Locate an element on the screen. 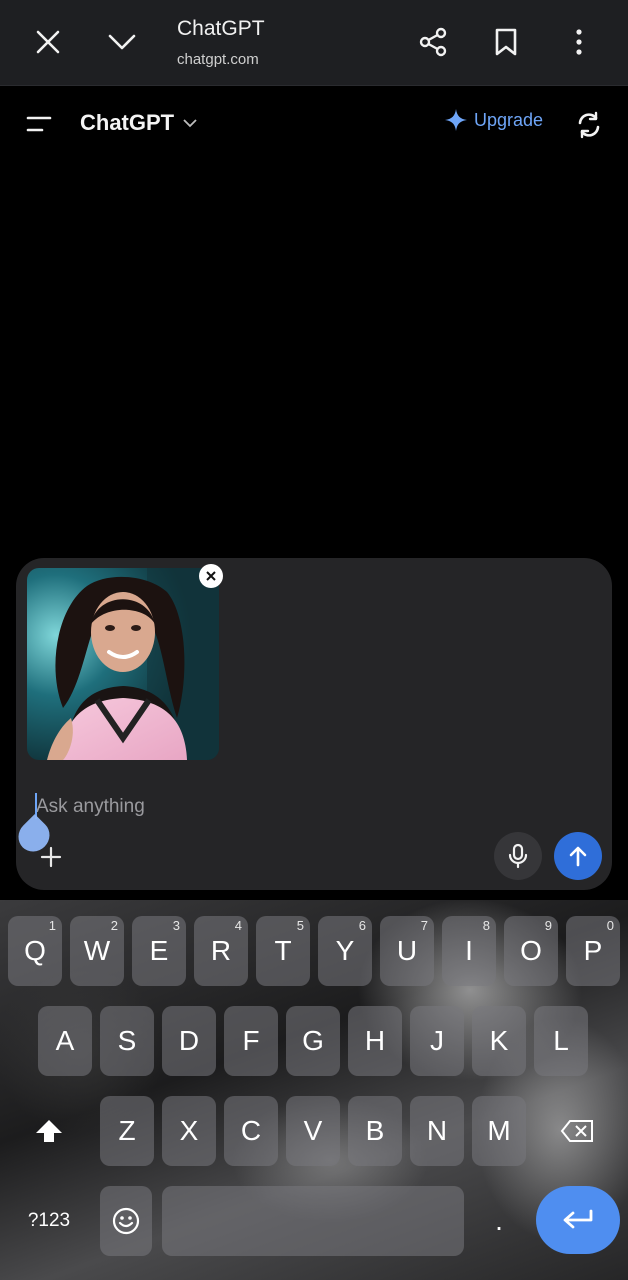 The image size is (628, 1280). key-number-hint: 9 is located at coordinates (548, 925).